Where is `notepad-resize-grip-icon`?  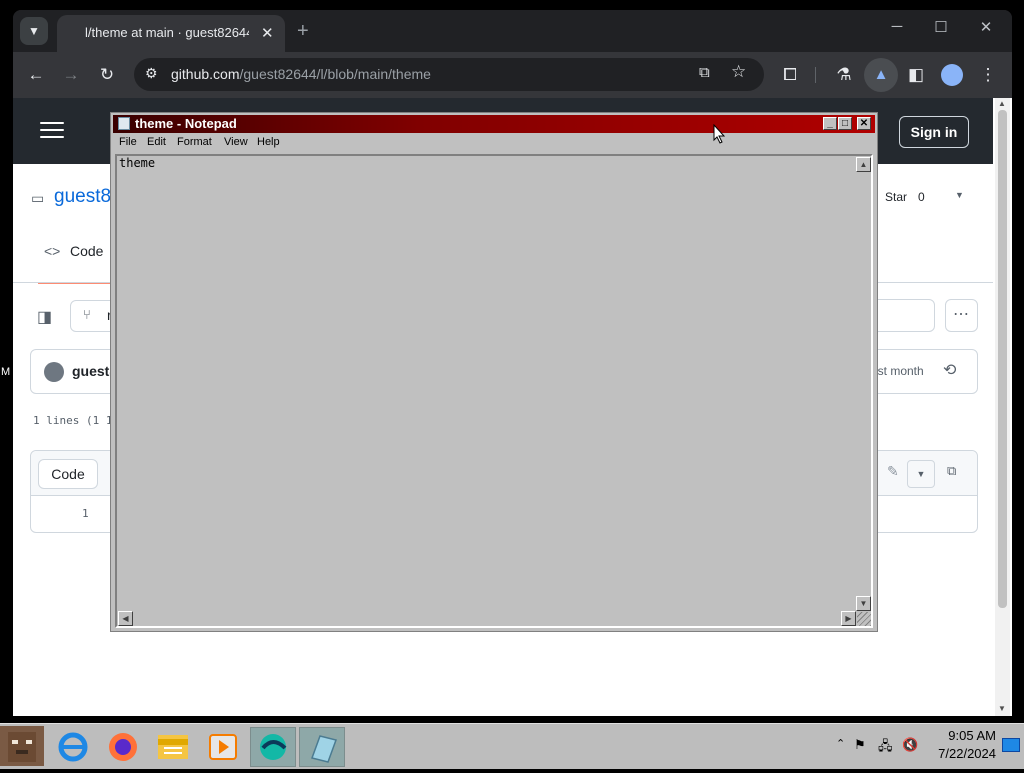
notepad-resize-grip-icon is located at coordinates (864, 619).